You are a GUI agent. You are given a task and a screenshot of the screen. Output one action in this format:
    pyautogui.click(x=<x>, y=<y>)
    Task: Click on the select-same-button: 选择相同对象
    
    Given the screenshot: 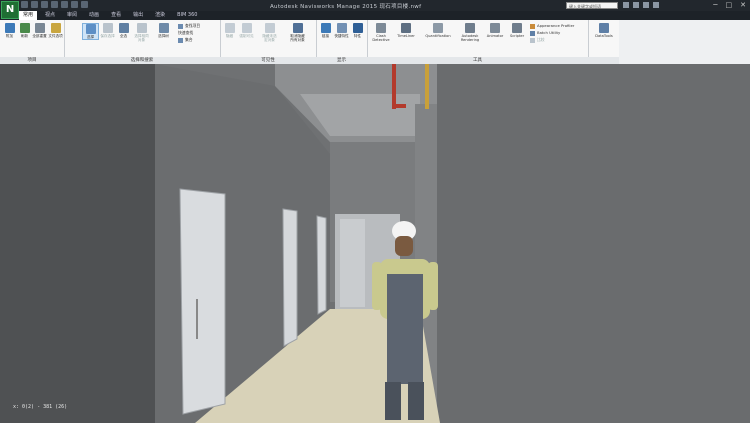 What is the action you would take?
    pyautogui.click(x=141, y=32)
    